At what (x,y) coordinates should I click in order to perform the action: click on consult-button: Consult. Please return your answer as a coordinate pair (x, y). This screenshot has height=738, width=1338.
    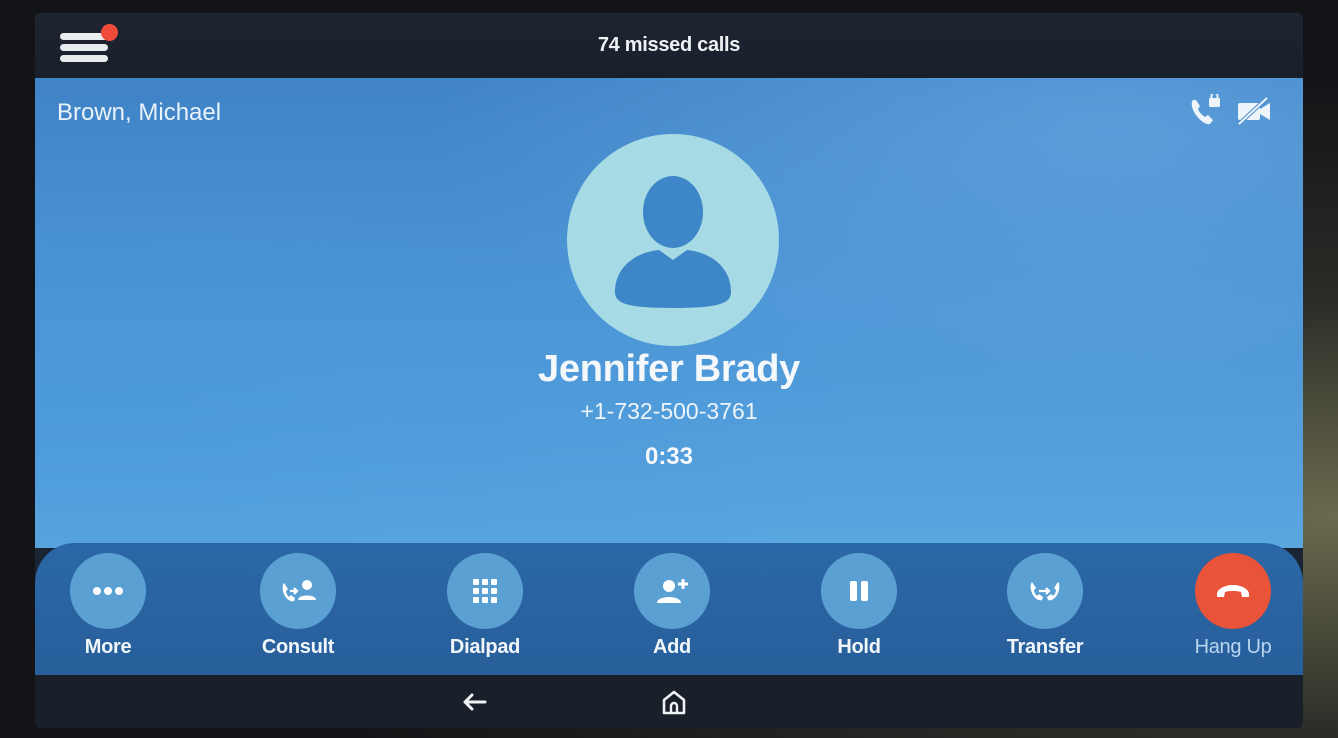
    Looking at the image, I should click on (298, 606).